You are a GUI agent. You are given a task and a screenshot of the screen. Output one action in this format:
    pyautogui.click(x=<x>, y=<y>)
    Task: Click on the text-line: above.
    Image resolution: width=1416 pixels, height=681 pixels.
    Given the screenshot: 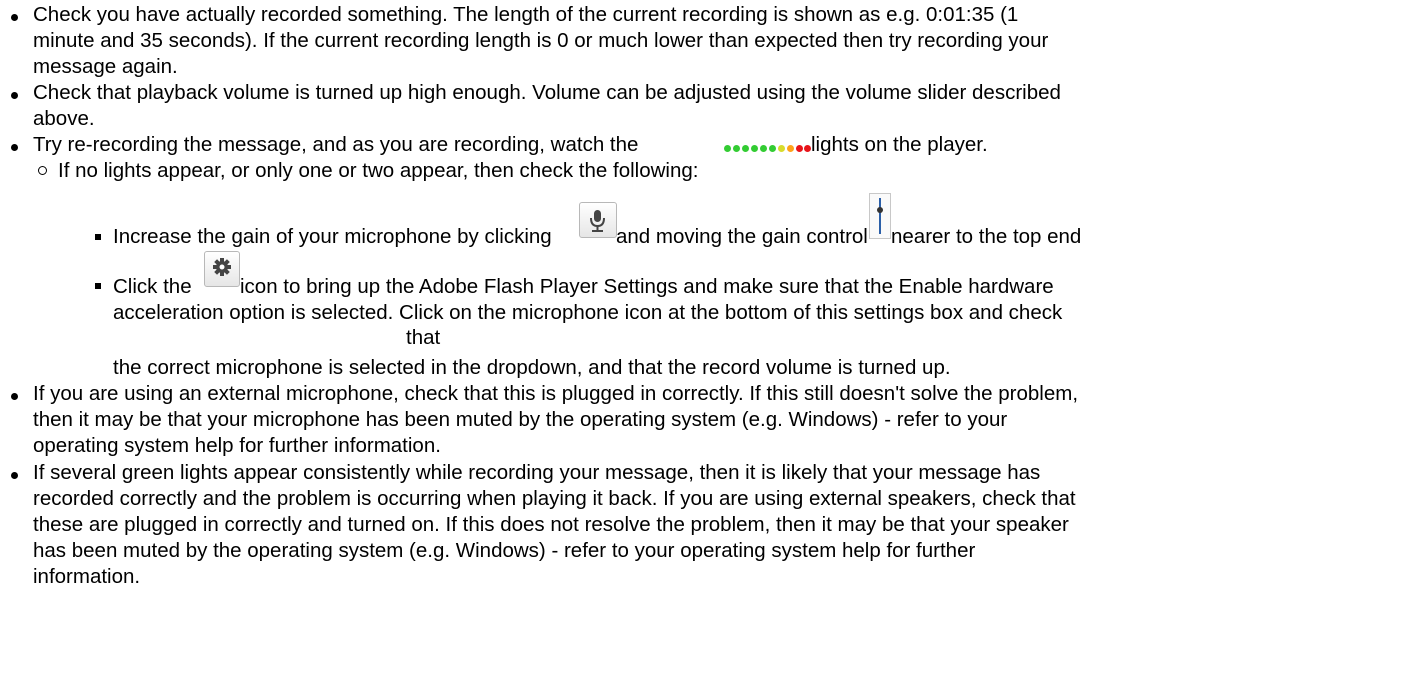 What is the action you would take?
    pyautogui.click(x=64, y=118)
    